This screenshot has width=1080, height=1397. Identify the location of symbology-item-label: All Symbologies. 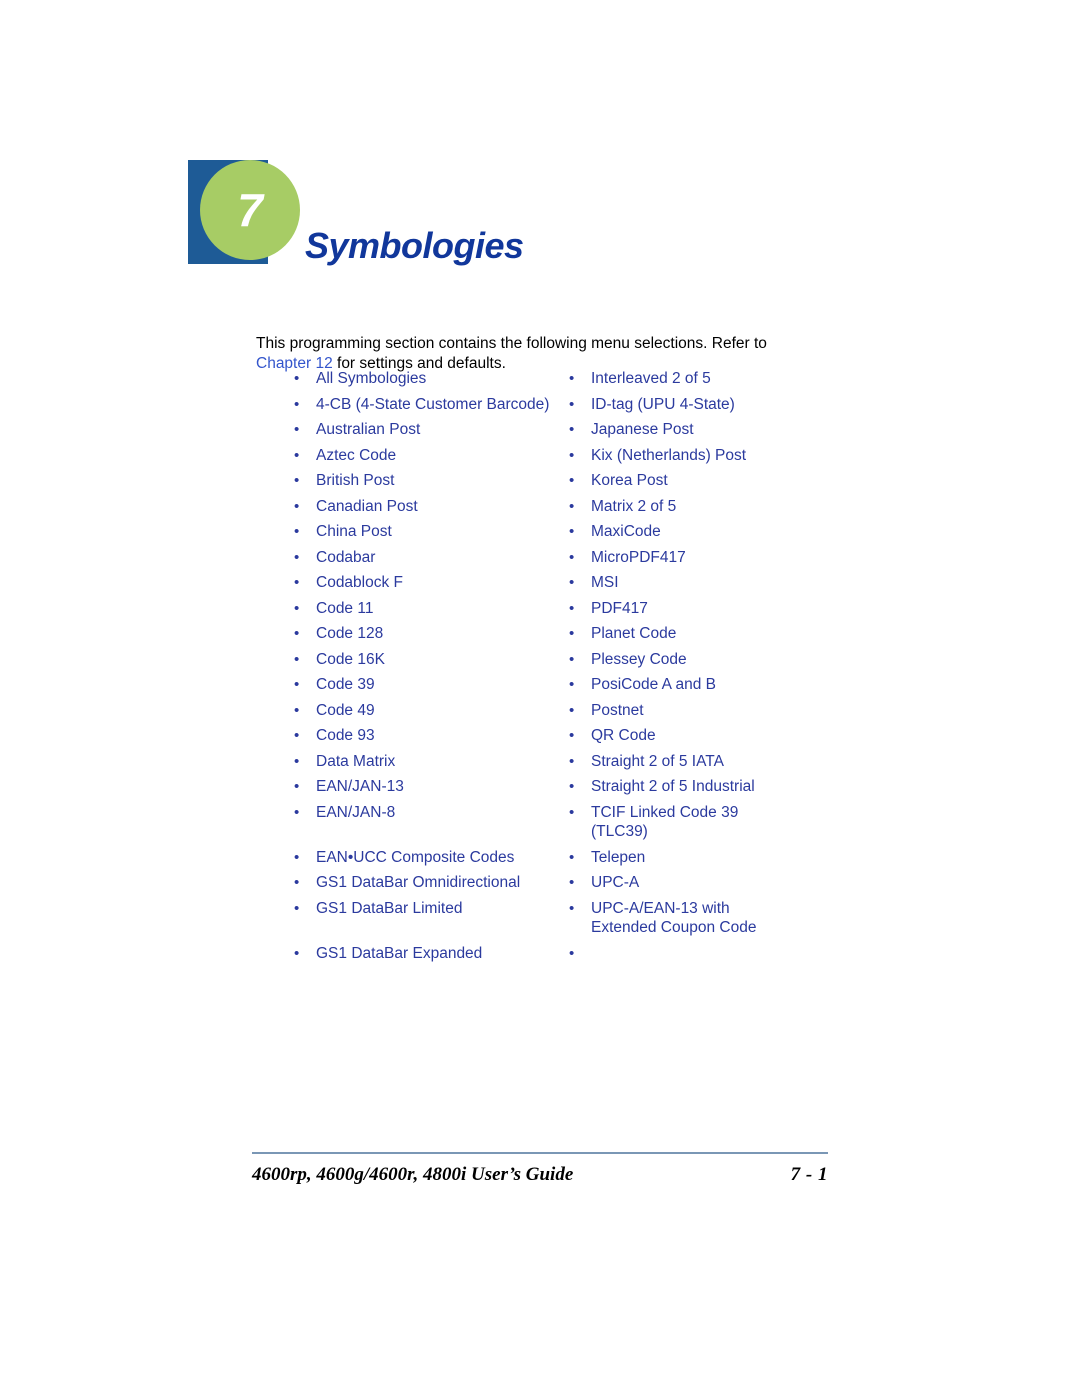
(371, 378).